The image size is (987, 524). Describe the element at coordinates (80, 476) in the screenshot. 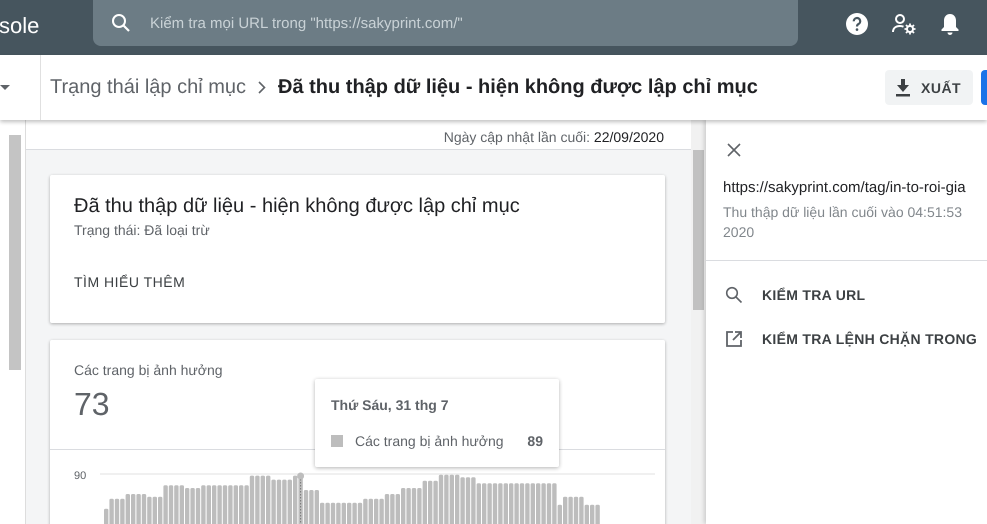

I see `axis-tick-label: 90` at that location.